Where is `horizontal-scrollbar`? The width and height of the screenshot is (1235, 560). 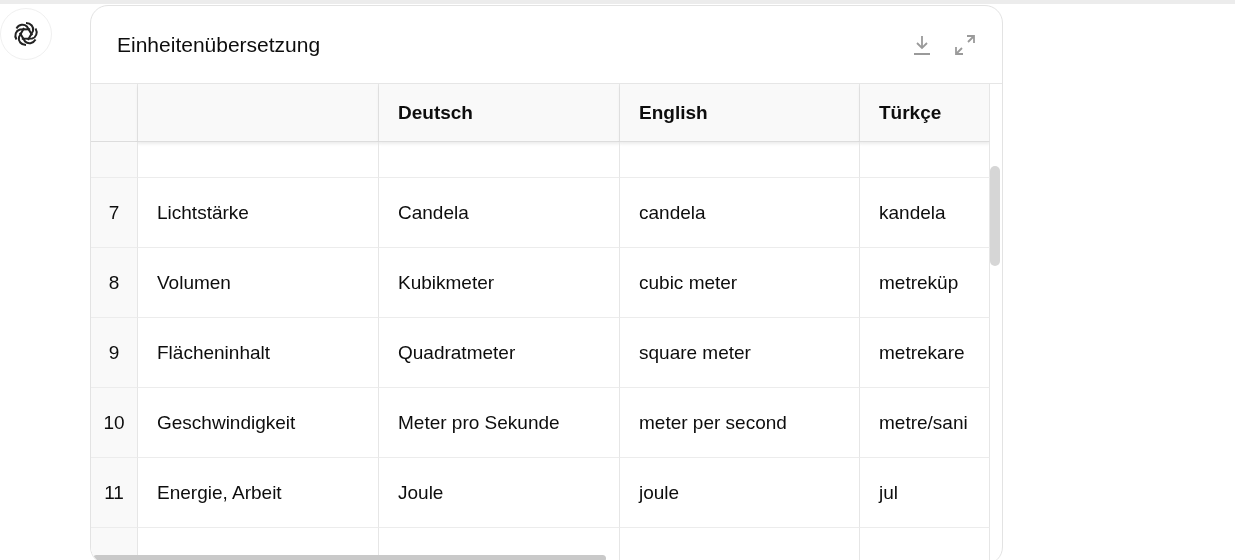 horizontal-scrollbar is located at coordinates (349, 557).